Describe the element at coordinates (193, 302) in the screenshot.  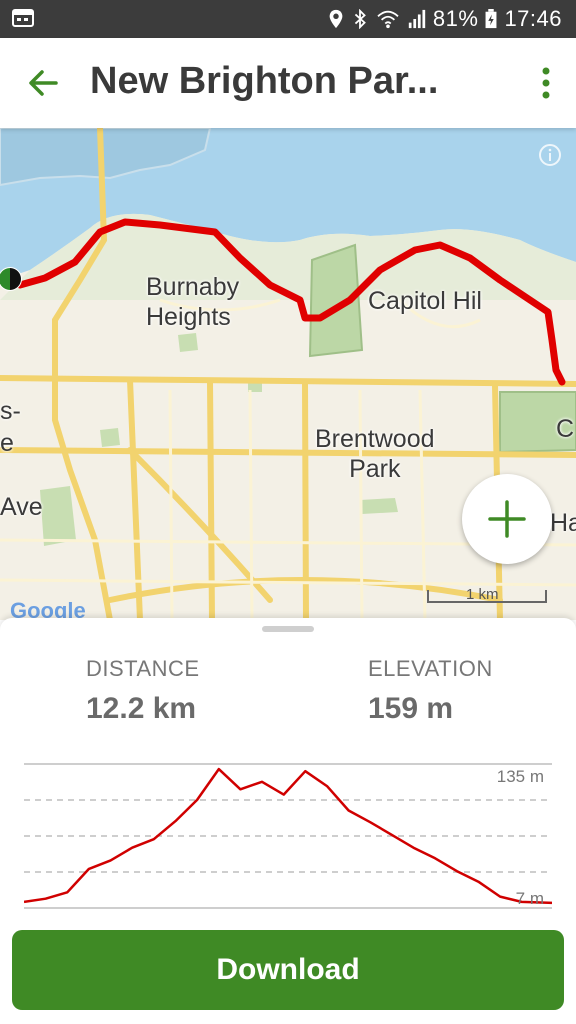
I see `map-label-burnaby-heights: Burnaby Heights` at that location.